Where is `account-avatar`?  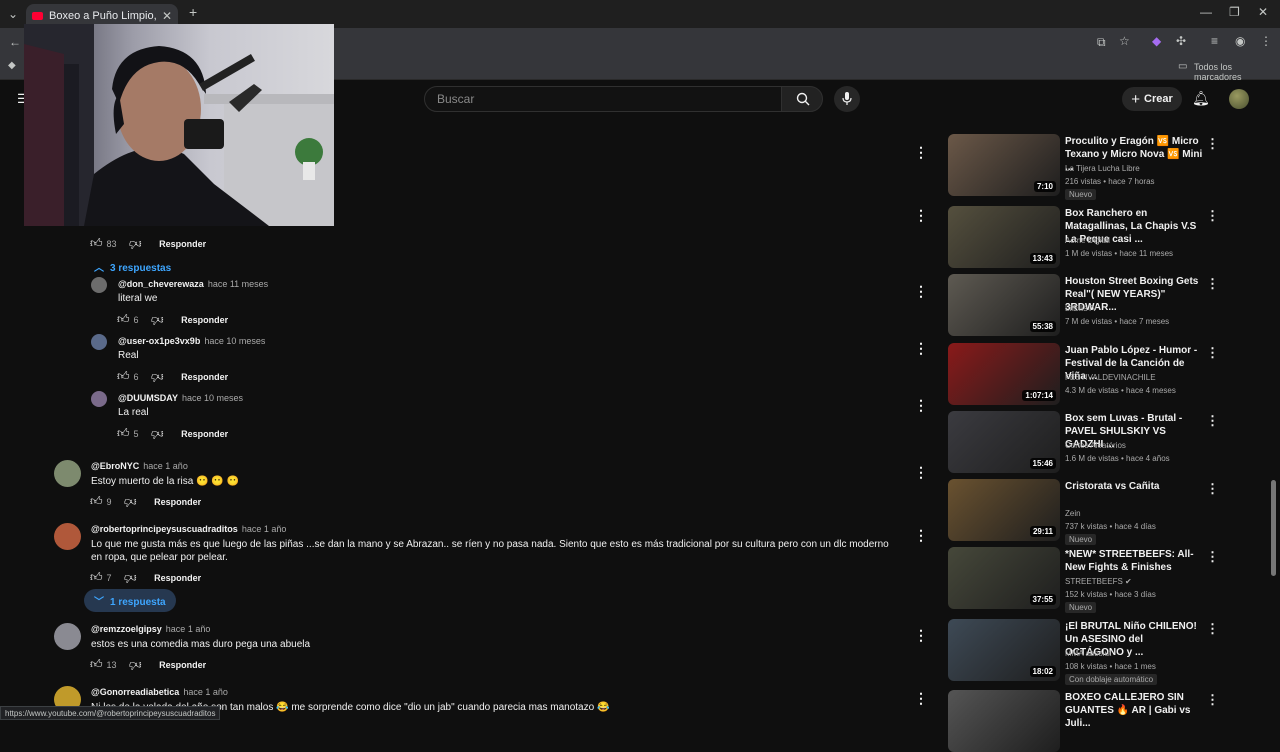 account-avatar is located at coordinates (1239, 99).